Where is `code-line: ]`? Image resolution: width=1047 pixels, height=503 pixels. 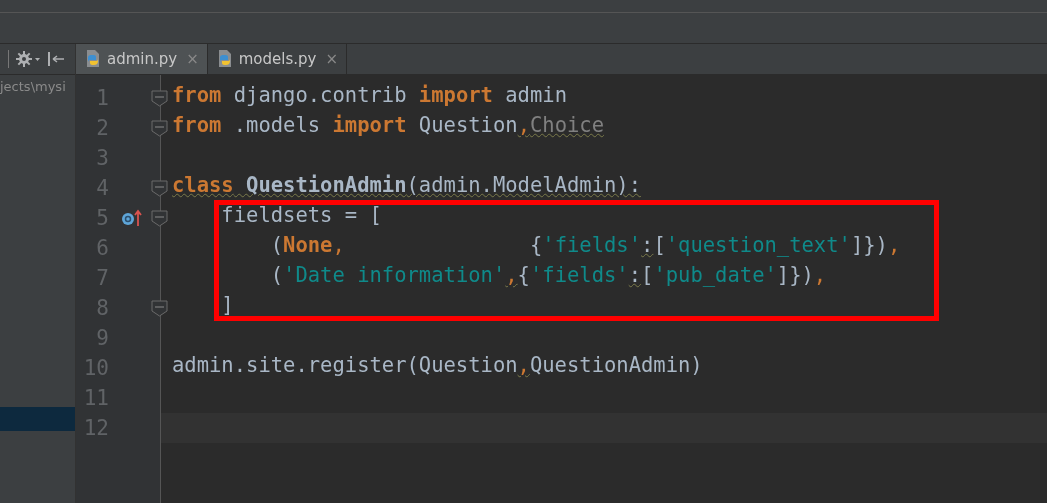
code-line: ] is located at coordinates (227, 306).